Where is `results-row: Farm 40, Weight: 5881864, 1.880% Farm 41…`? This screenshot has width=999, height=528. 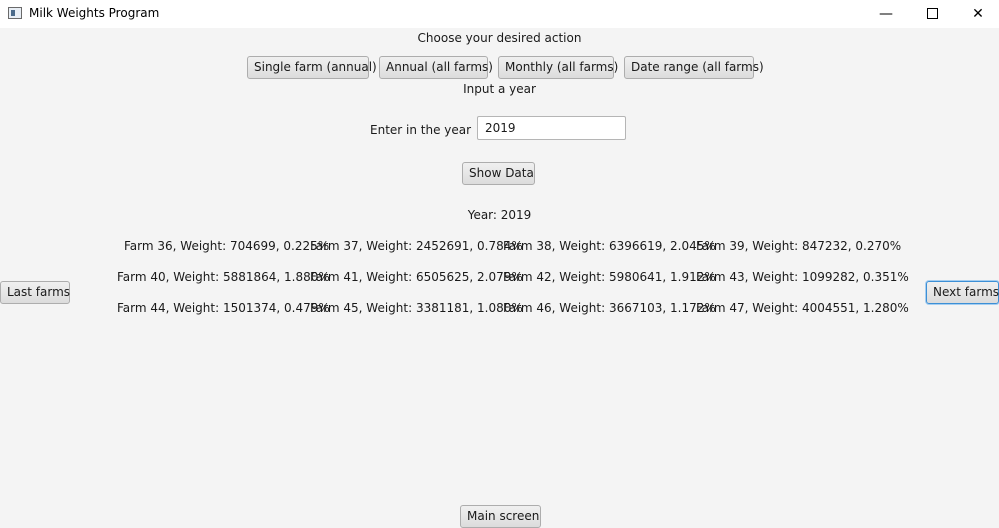 results-row: Farm 40, Weight: 5881864, 1.880% Farm 41… is located at coordinates (499, 278).